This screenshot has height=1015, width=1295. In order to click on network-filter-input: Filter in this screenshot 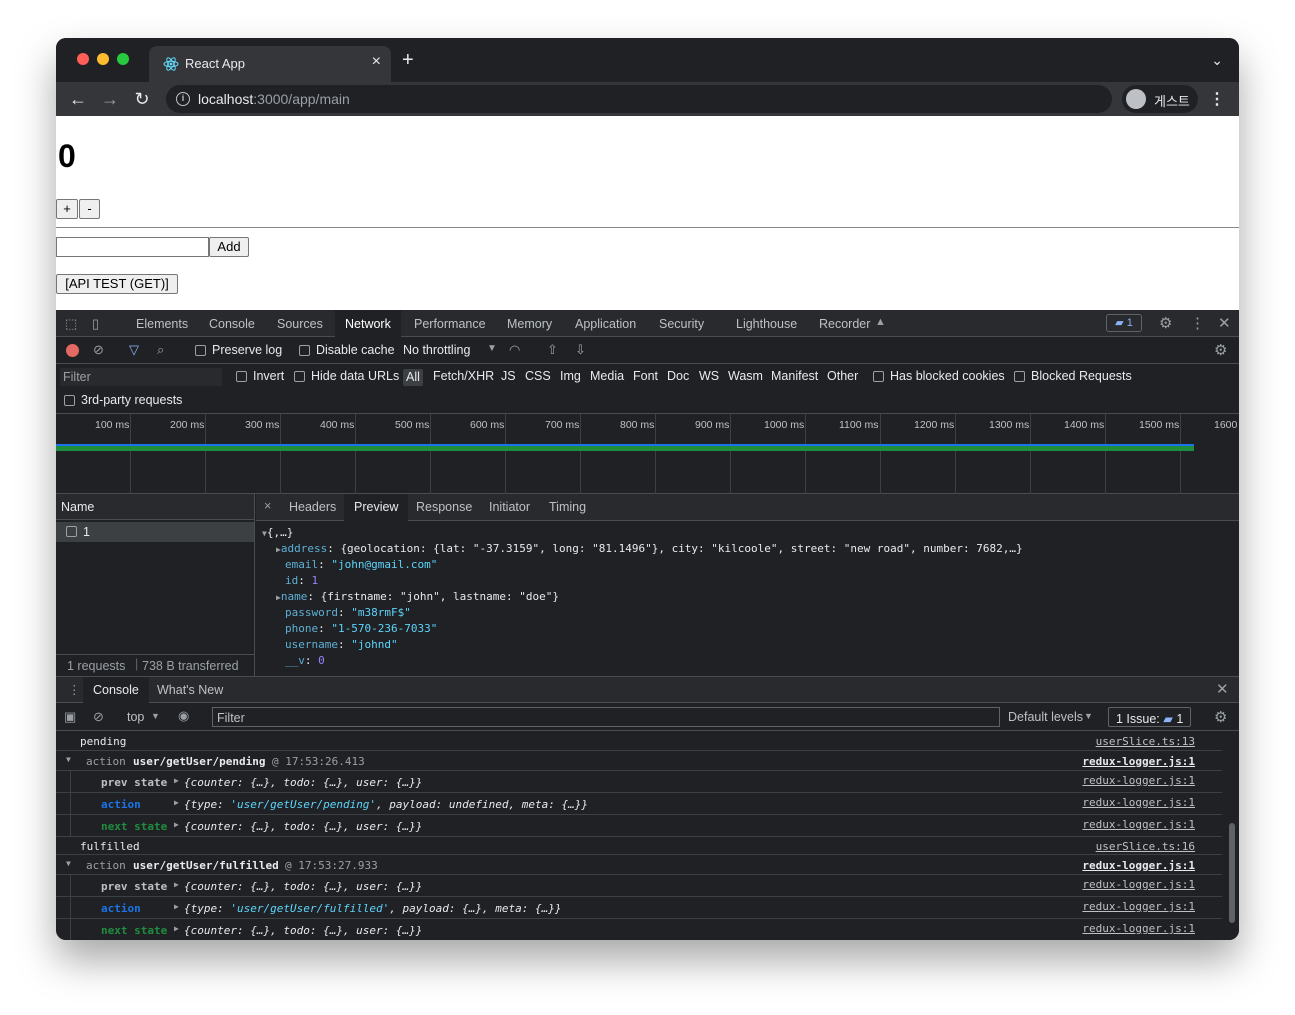, I will do `click(141, 377)`.